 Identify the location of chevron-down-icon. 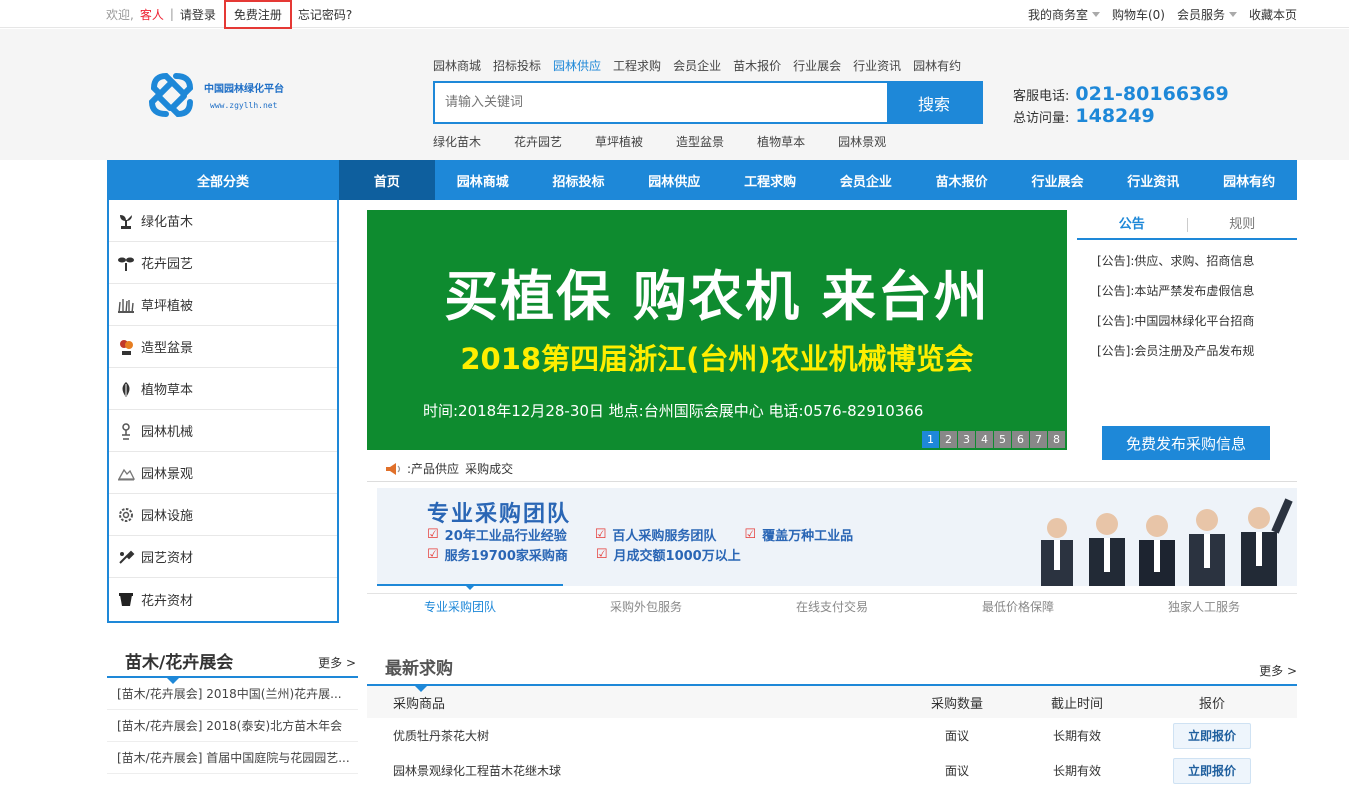
(1095, 14).